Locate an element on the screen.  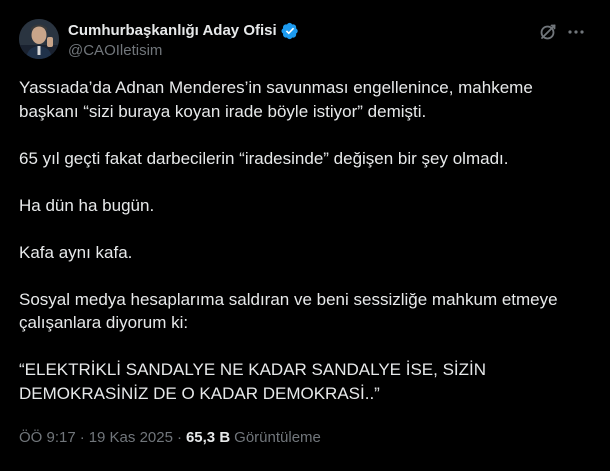
display-name-row: Cumhurbaşkanlığı Aday Ofisi is located at coordinates (183, 31).